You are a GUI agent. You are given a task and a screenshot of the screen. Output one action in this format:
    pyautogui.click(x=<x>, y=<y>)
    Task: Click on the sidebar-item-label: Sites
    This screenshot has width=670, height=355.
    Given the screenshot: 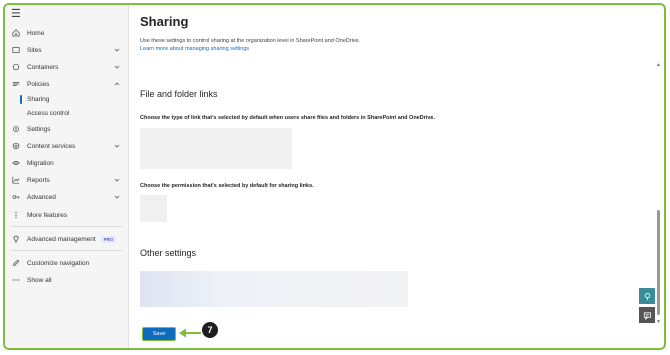 What is the action you would take?
    pyautogui.click(x=34, y=50)
    